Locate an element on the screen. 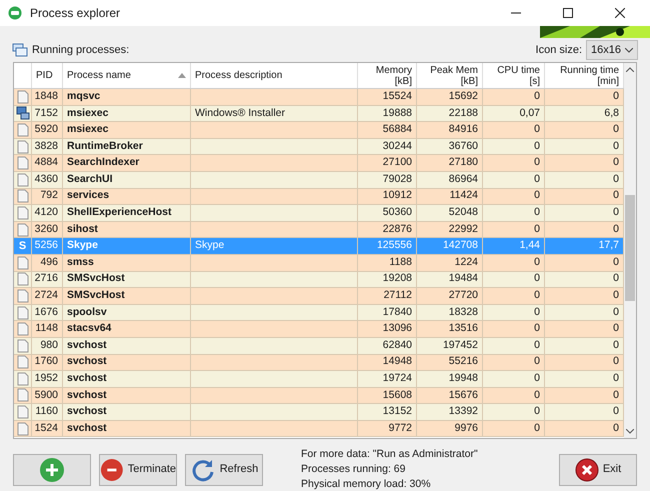 The image size is (650, 491). table-cell-text: 56884 is located at coordinates (397, 130).